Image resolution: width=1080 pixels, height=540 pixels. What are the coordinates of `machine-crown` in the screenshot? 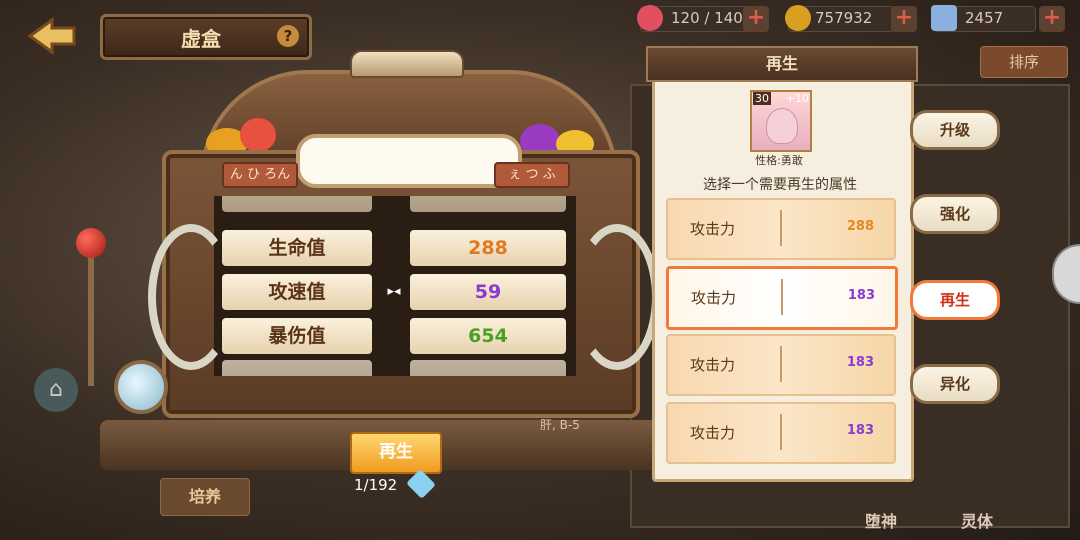 It's located at (407, 64).